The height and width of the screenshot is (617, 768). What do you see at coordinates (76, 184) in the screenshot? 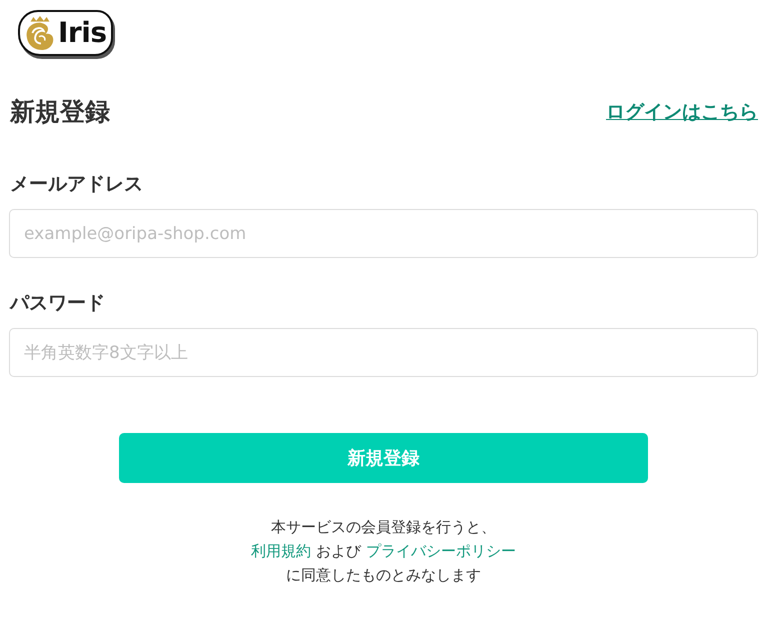
I see `field-label: メールアドレス` at bounding box center [76, 184].